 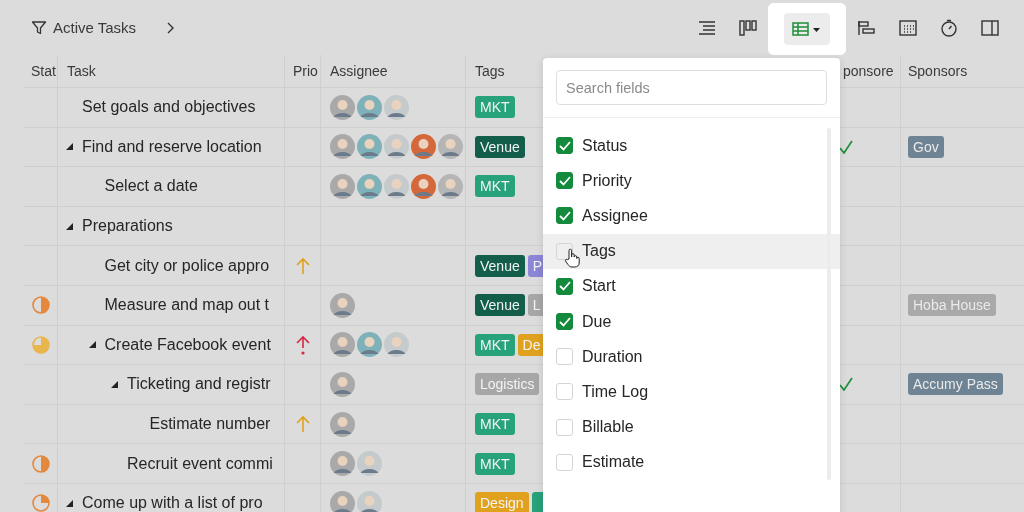 I want to click on table-view-button, so click(x=807, y=28).